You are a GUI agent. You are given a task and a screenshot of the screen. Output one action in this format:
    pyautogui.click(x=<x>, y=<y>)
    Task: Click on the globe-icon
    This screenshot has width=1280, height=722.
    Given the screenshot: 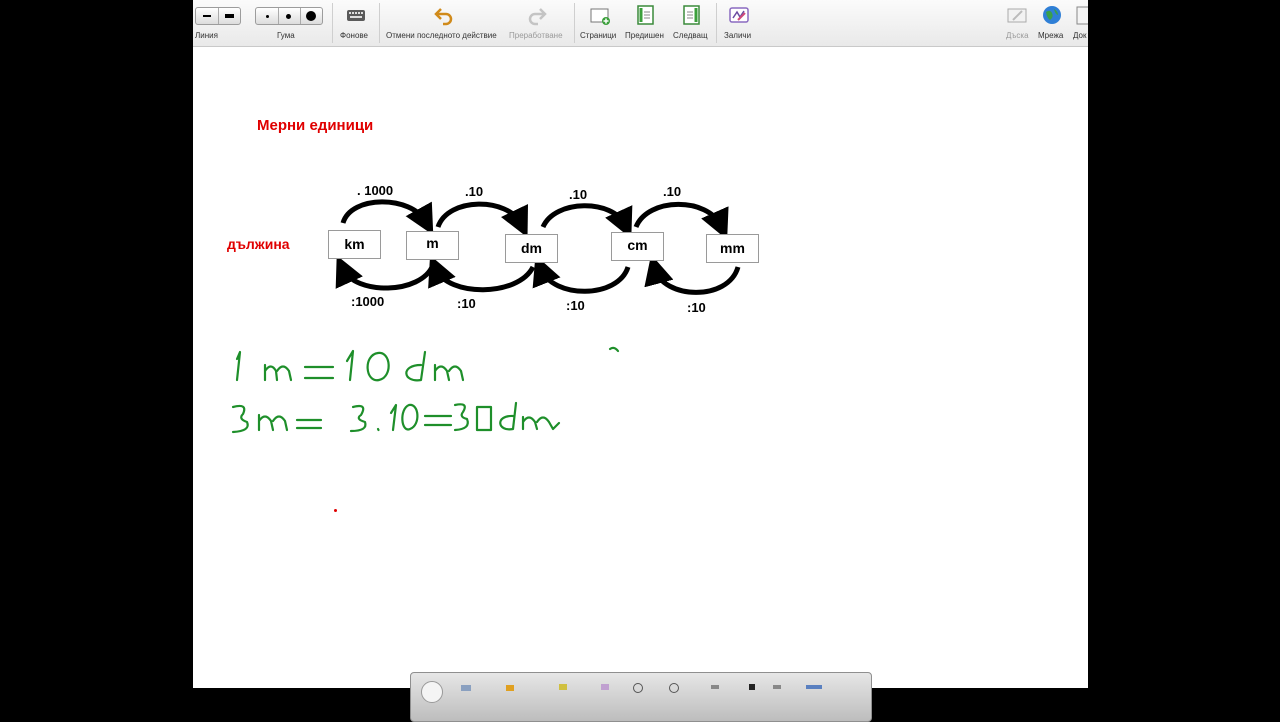 What is the action you would take?
    pyautogui.click(x=1052, y=15)
    